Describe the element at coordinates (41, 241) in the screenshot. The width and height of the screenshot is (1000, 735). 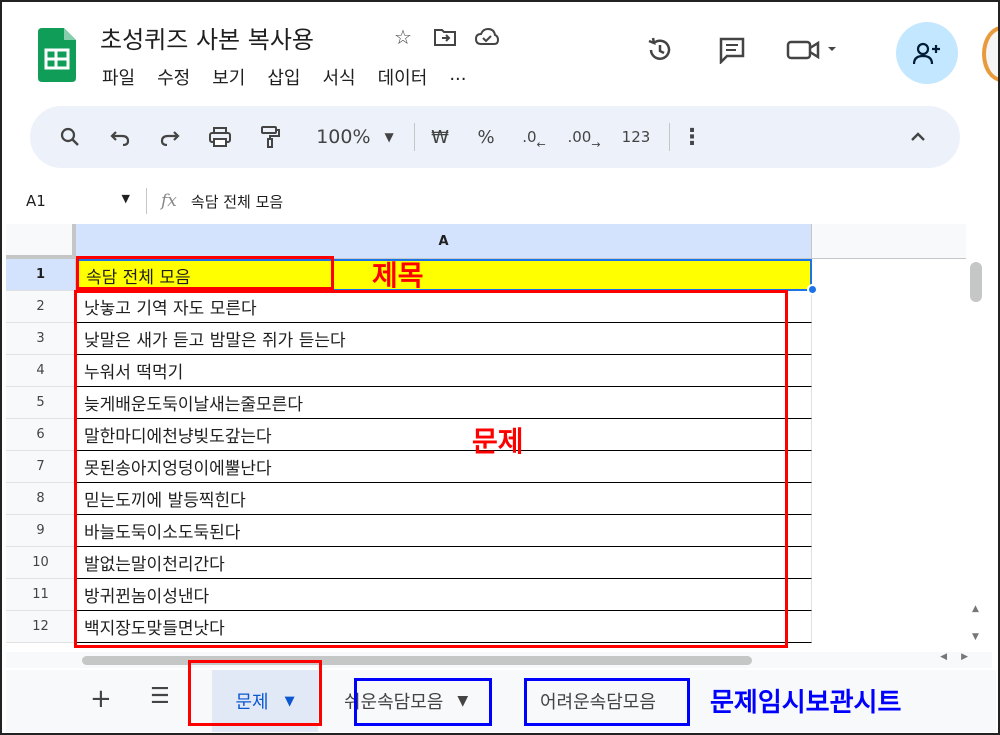
I see `select-all-corner` at that location.